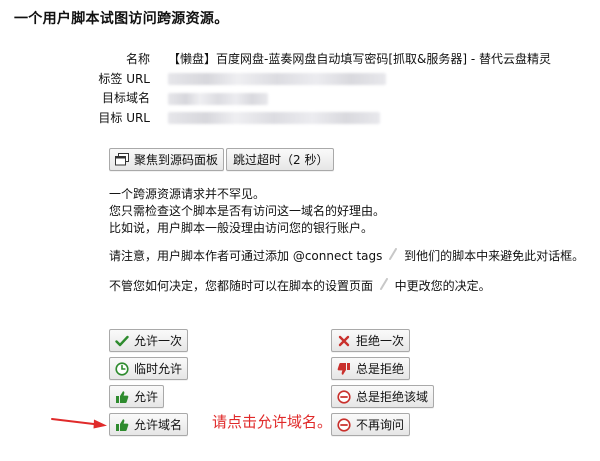 The height and width of the screenshot is (461, 600). I want to click on focus-source-panel-label: 聚焦到源码面板, so click(176, 160).